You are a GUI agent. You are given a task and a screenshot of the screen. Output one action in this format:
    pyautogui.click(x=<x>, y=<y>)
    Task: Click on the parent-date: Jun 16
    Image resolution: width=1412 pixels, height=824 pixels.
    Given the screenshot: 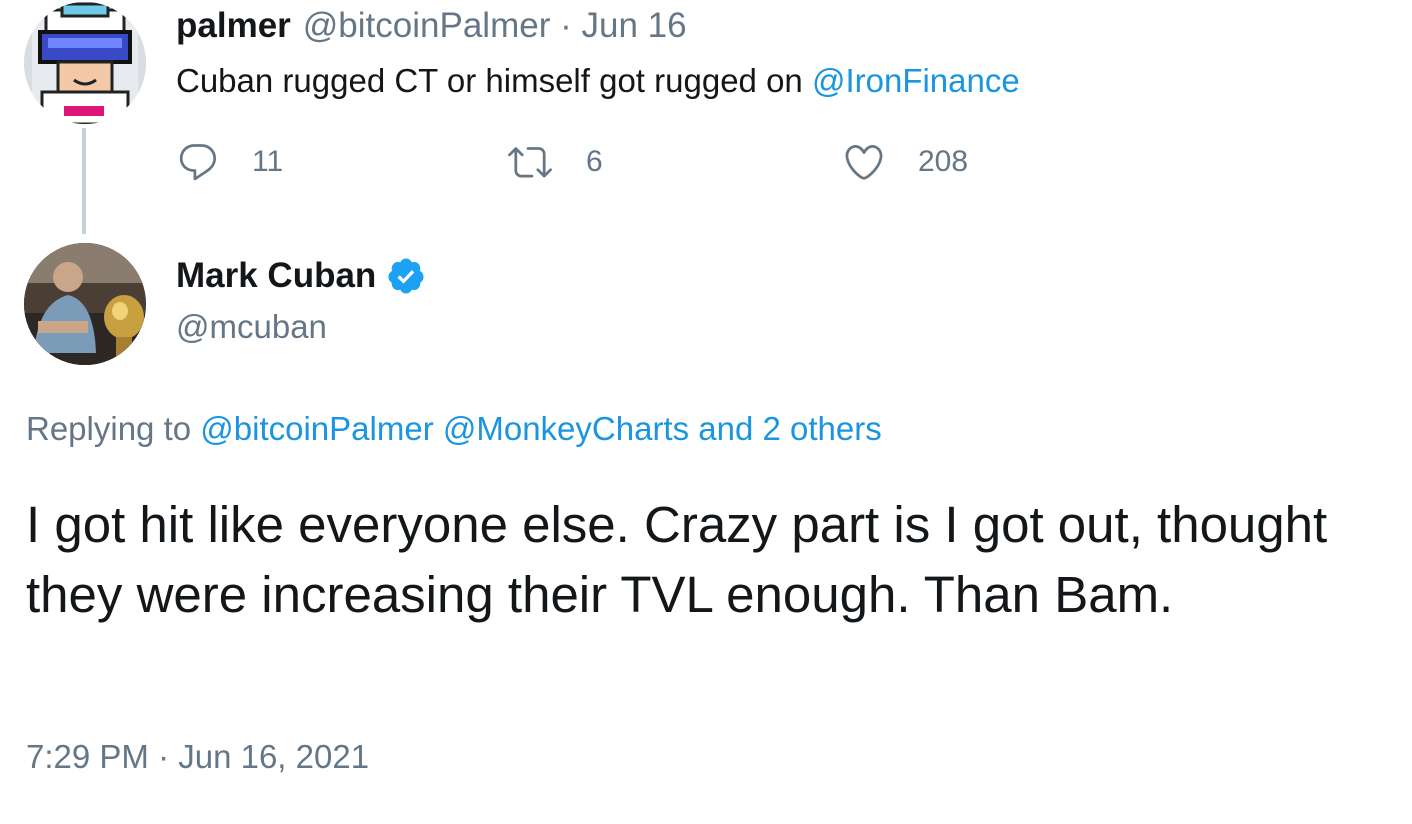 What is the action you would take?
    pyautogui.click(x=633, y=25)
    